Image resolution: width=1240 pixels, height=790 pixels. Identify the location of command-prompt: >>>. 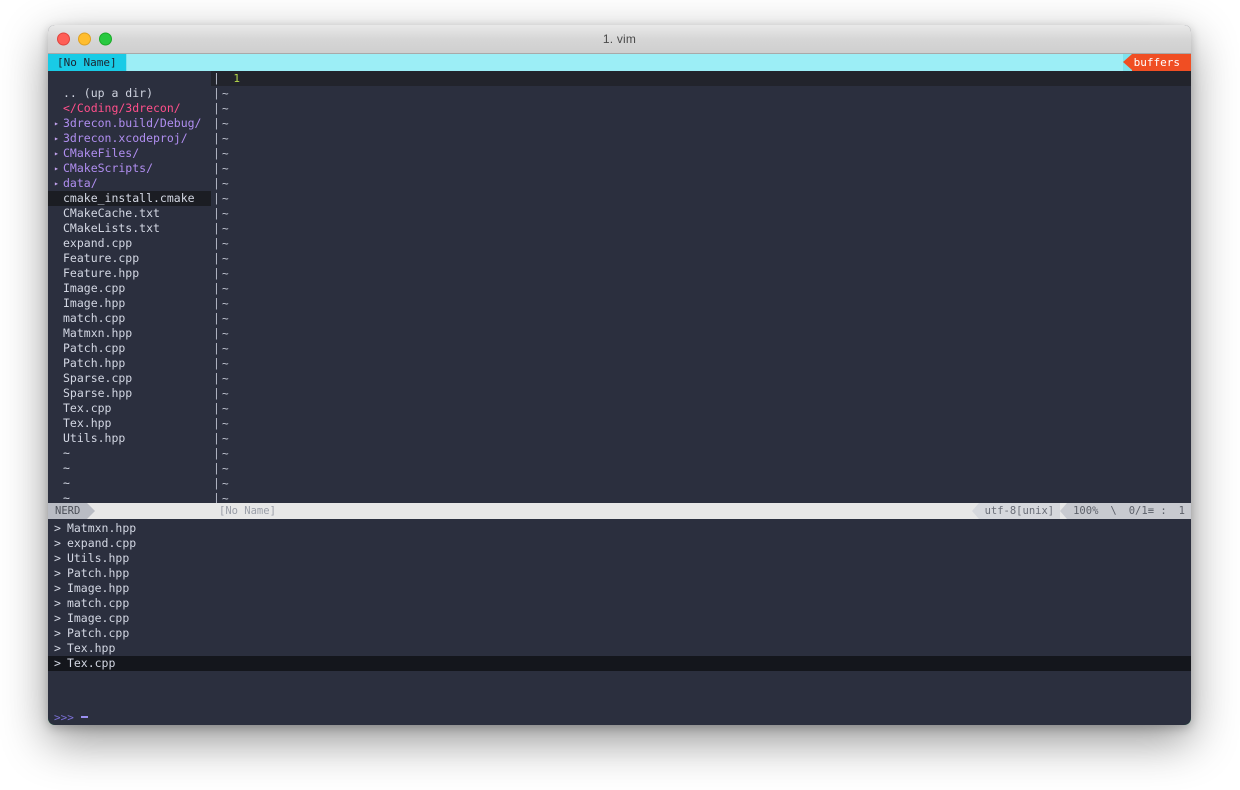
(619, 717).